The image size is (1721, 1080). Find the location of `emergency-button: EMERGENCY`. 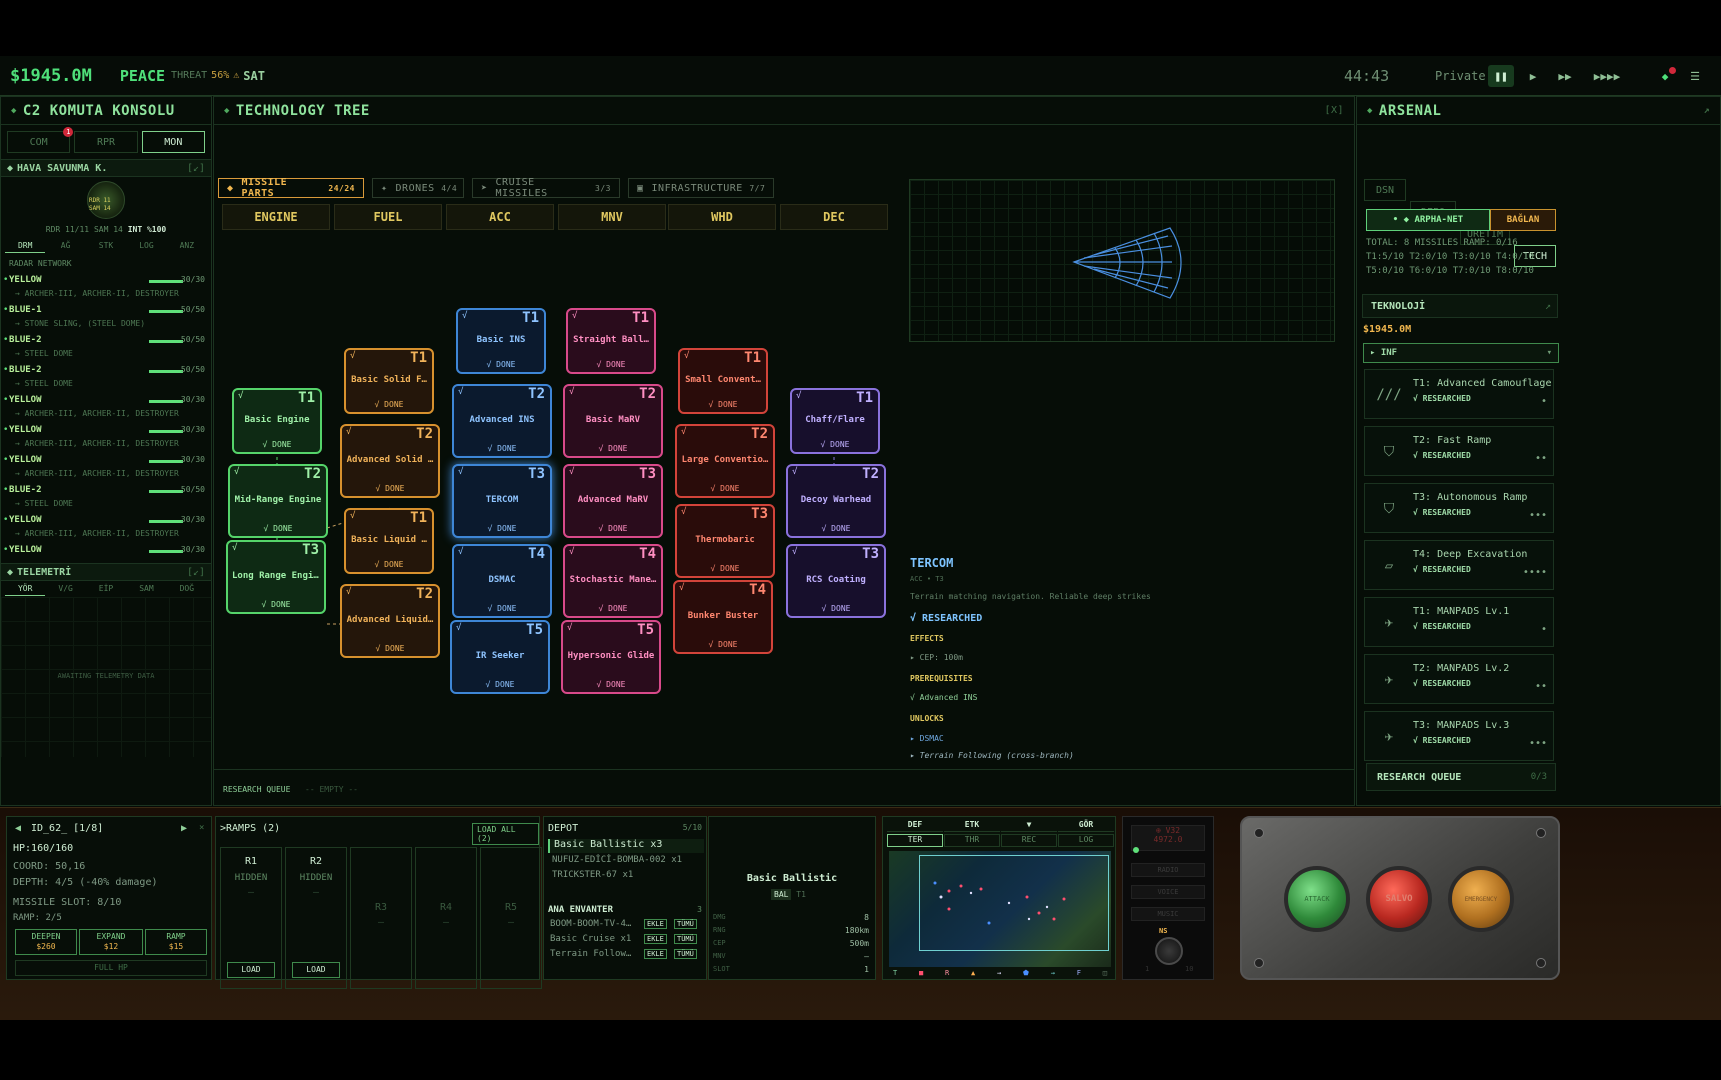

emergency-button: EMERGENCY is located at coordinates (1481, 899).